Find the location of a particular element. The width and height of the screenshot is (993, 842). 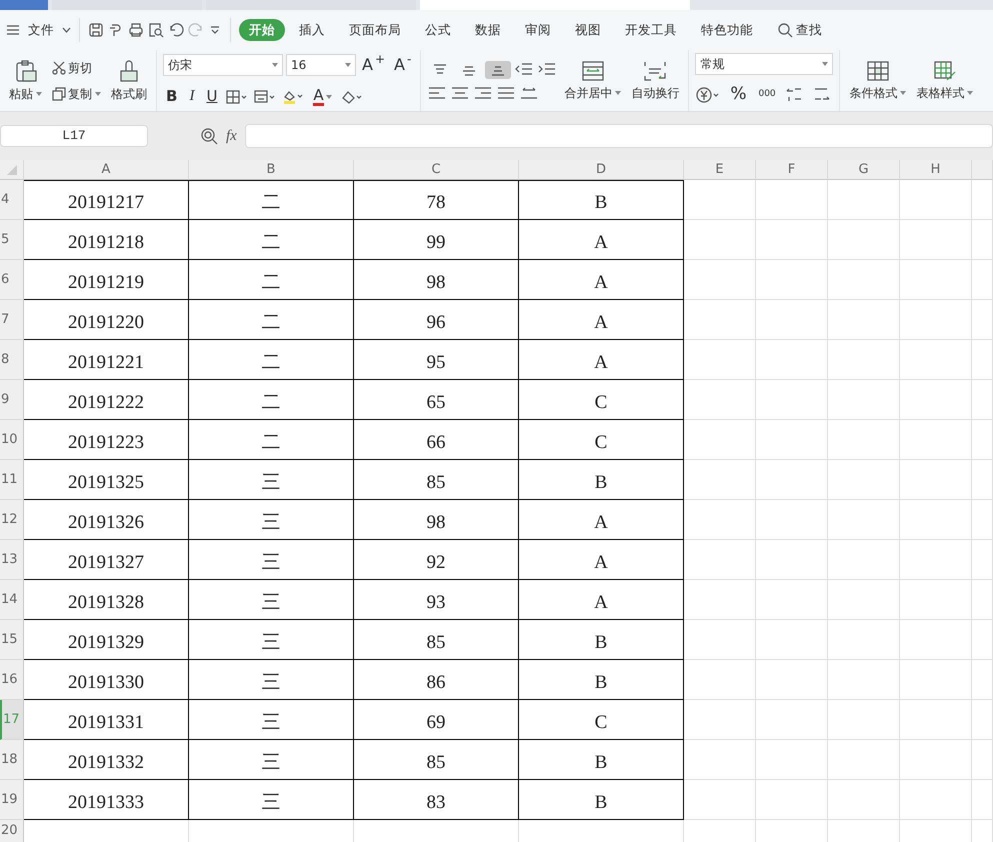

ribbon-tab: 开发工具 is located at coordinates (651, 30).